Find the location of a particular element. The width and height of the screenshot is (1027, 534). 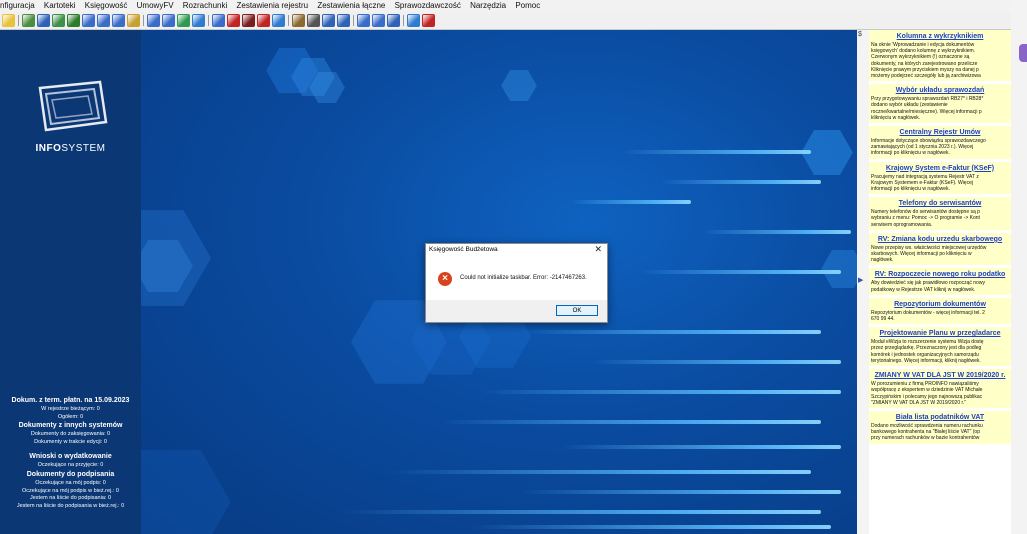

news-title: Biała lista podatników VAT is located at coordinates (940, 417).